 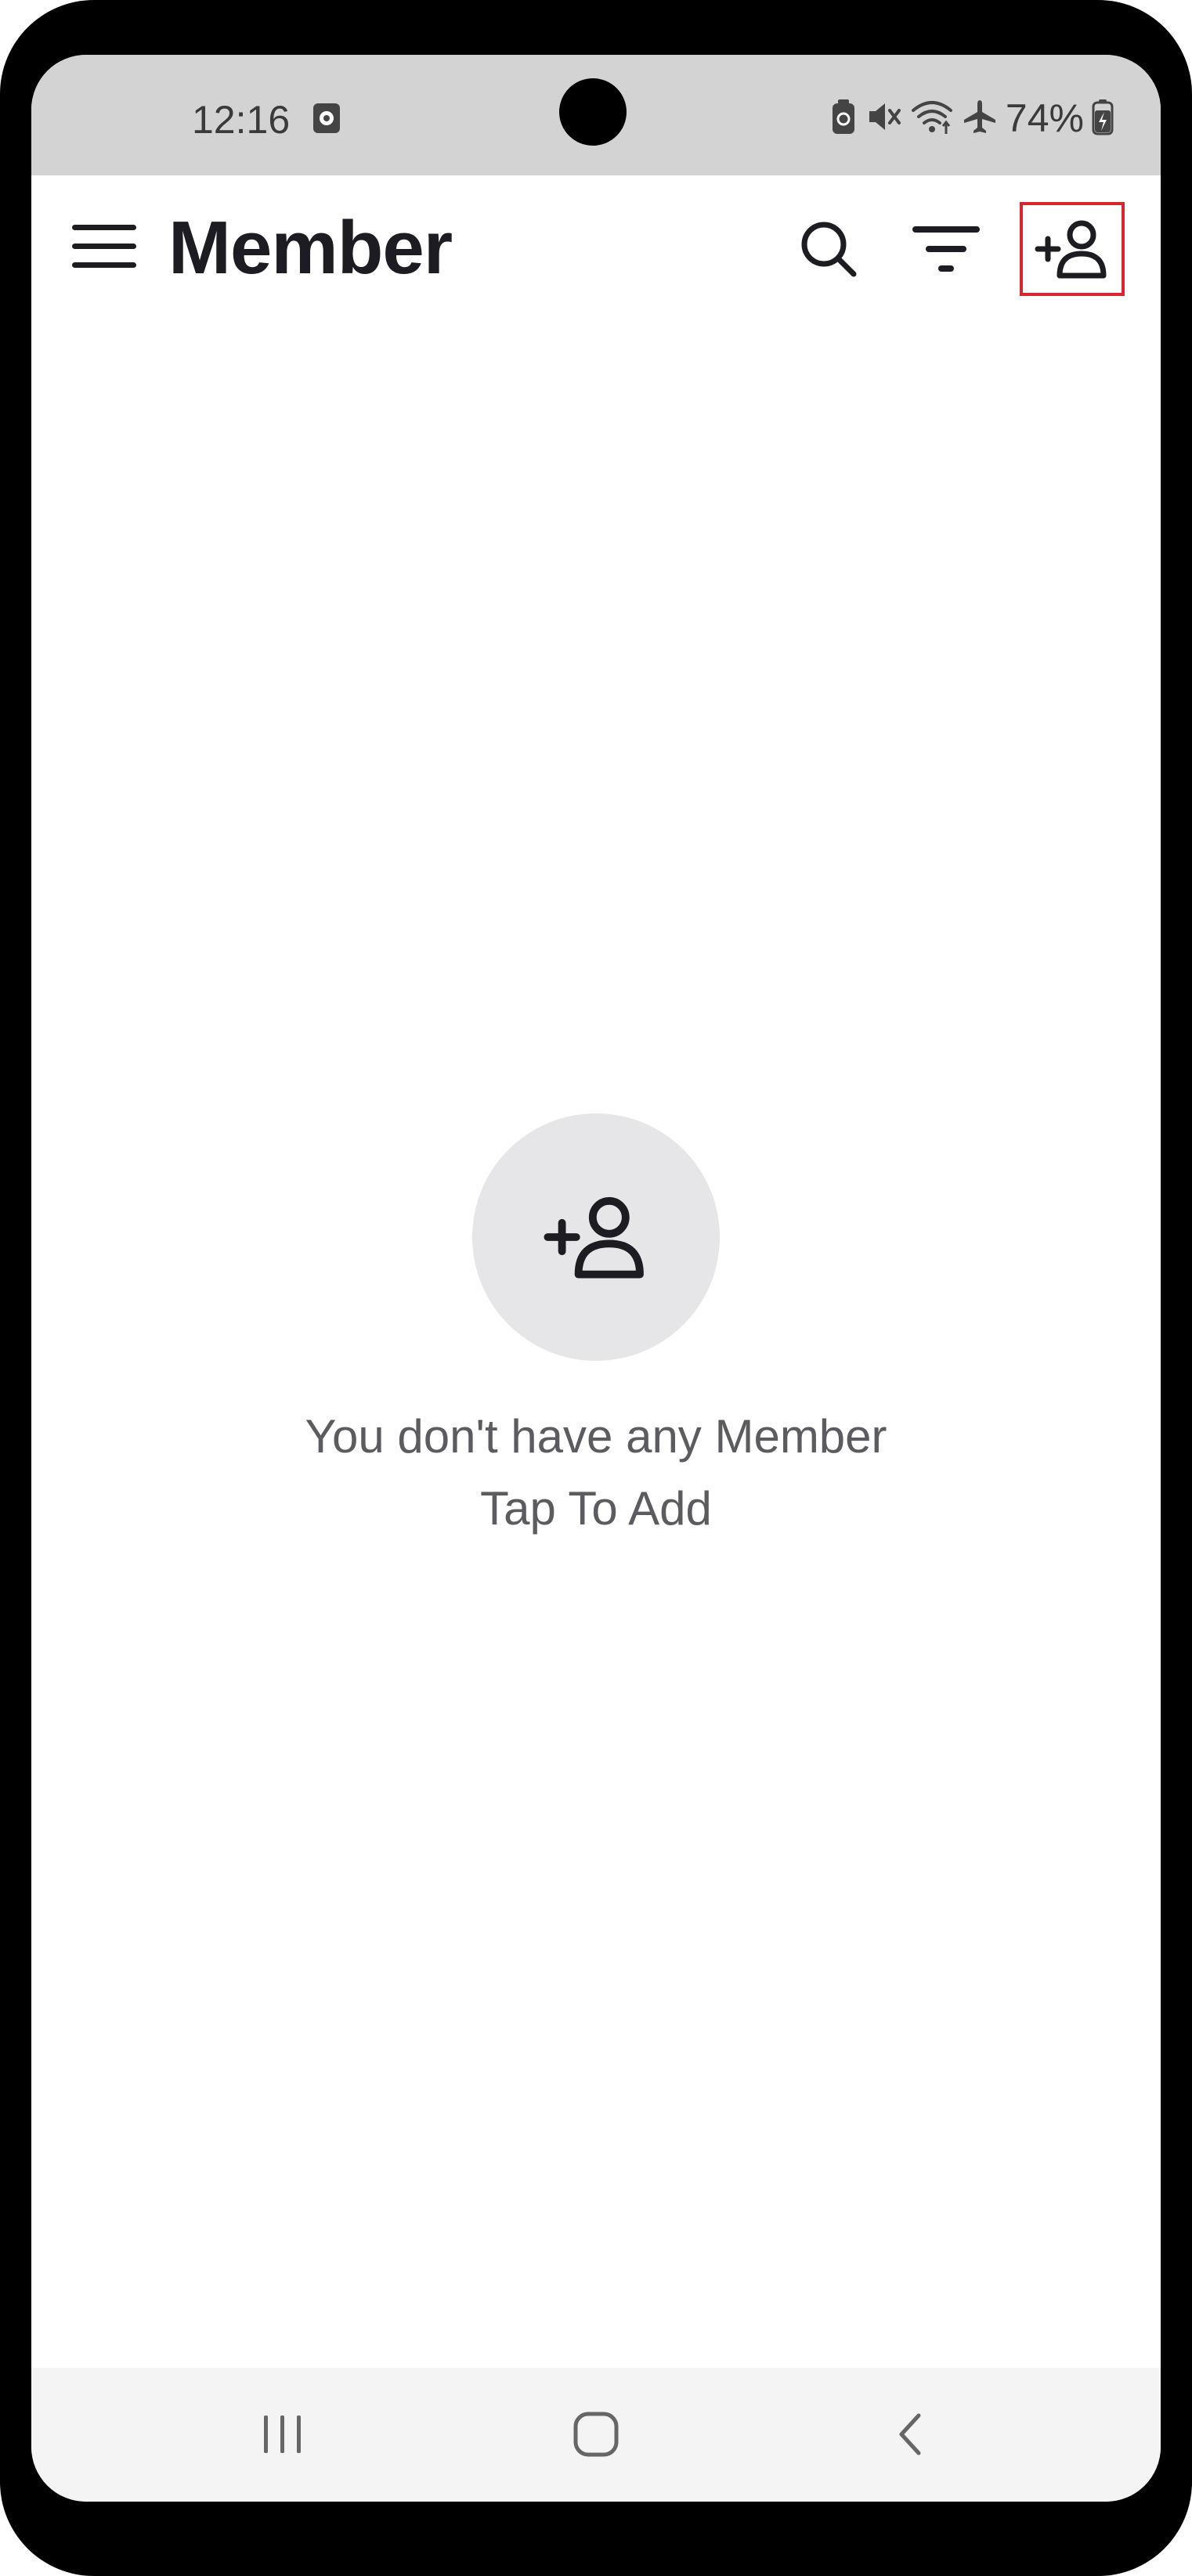 I want to click on status-bar: 12:16 74%, so click(x=596, y=115).